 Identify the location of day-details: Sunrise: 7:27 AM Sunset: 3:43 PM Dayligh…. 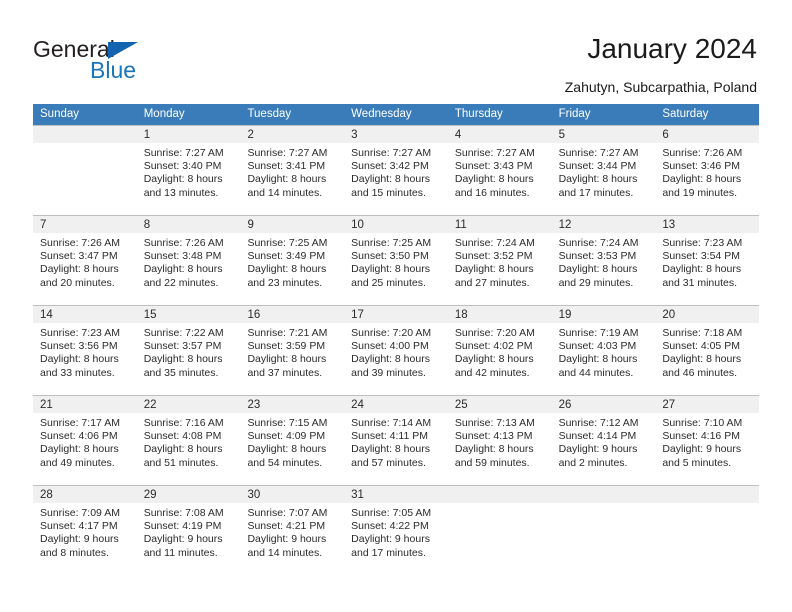
(500, 171).